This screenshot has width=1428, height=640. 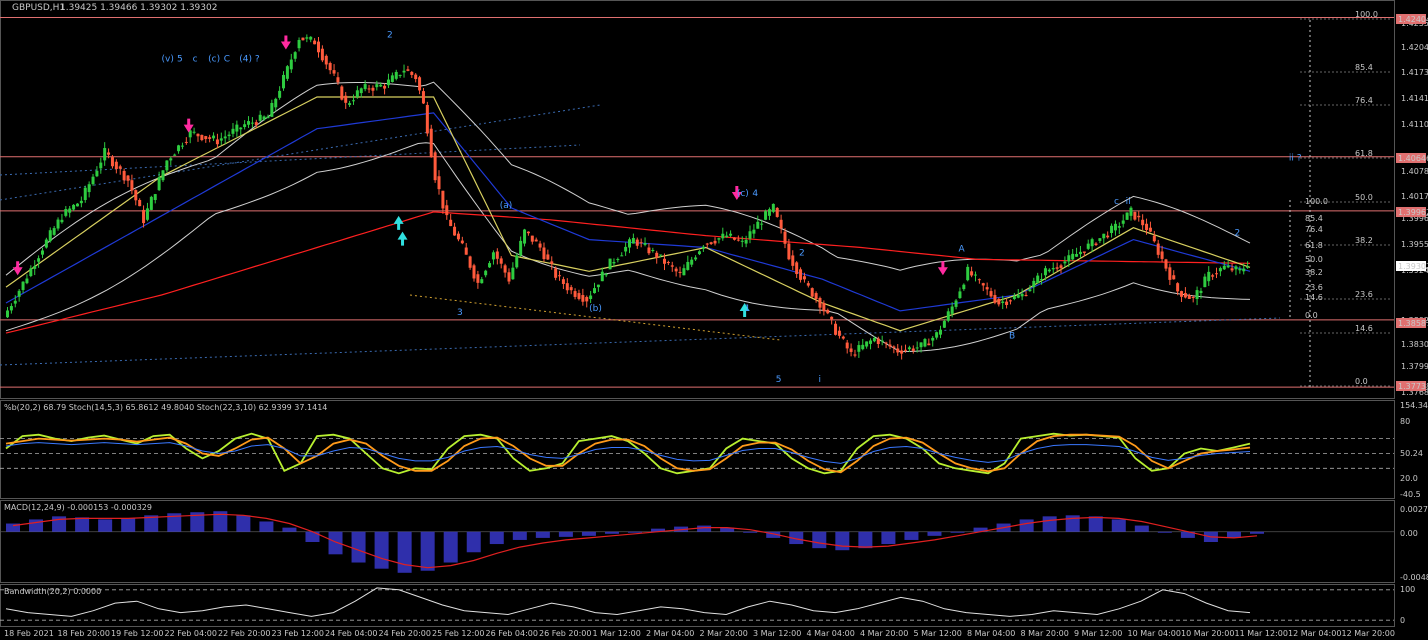 What do you see at coordinates (1405, 421) in the screenshot?
I see `y-axis-tick: 80` at bounding box center [1405, 421].